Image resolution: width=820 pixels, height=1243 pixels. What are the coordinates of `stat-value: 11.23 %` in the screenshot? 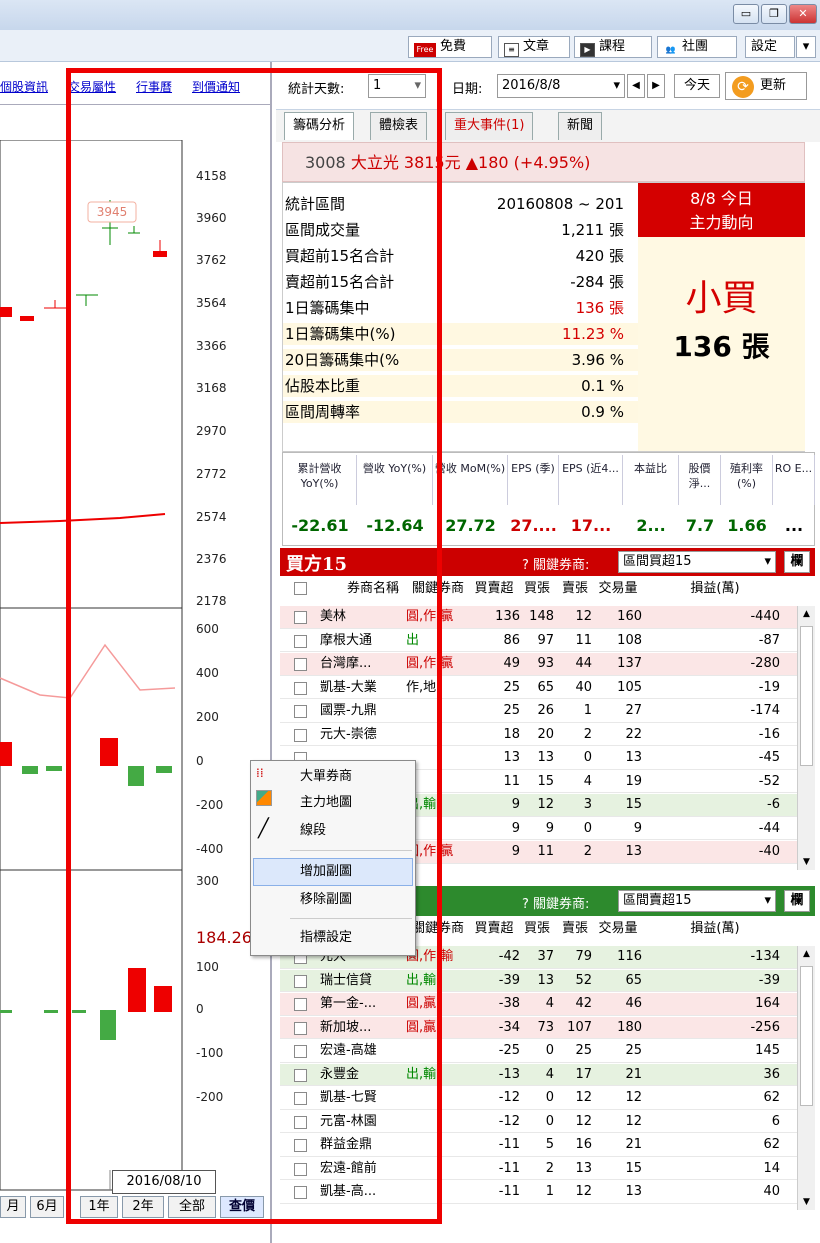 It's located at (593, 334).